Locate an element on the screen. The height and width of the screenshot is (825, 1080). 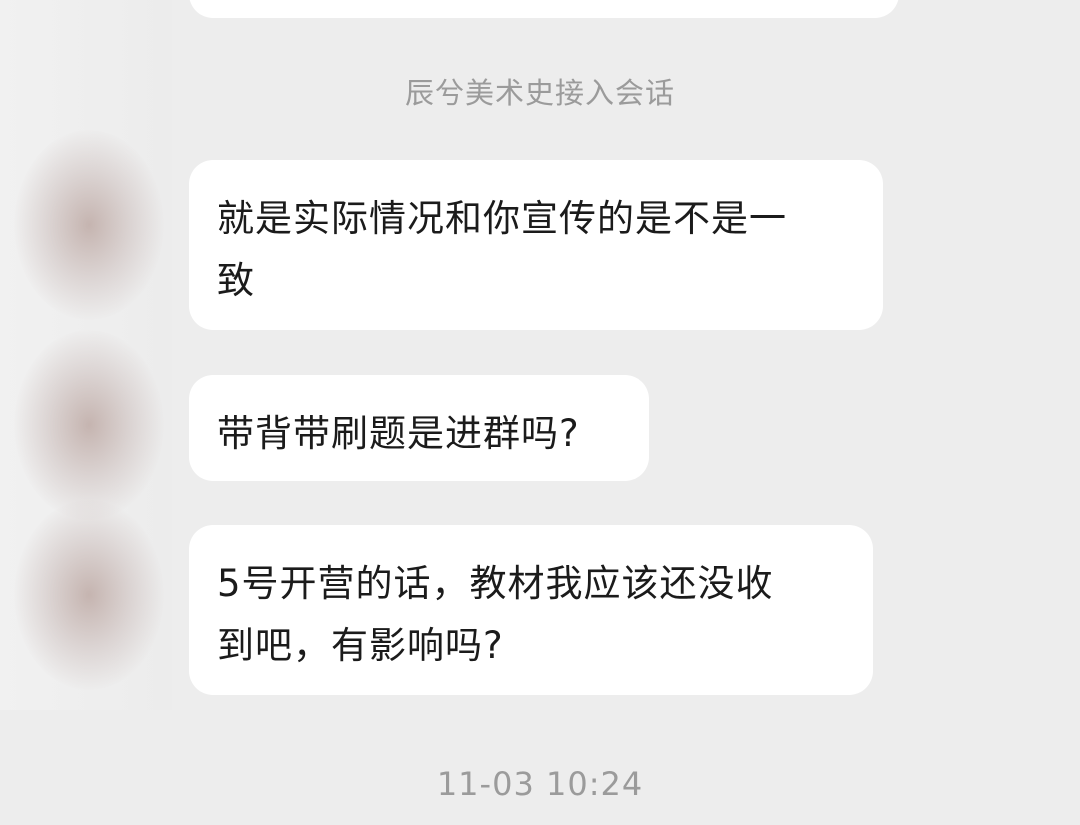
previous-message-bubble is located at coordinates (544, 9).